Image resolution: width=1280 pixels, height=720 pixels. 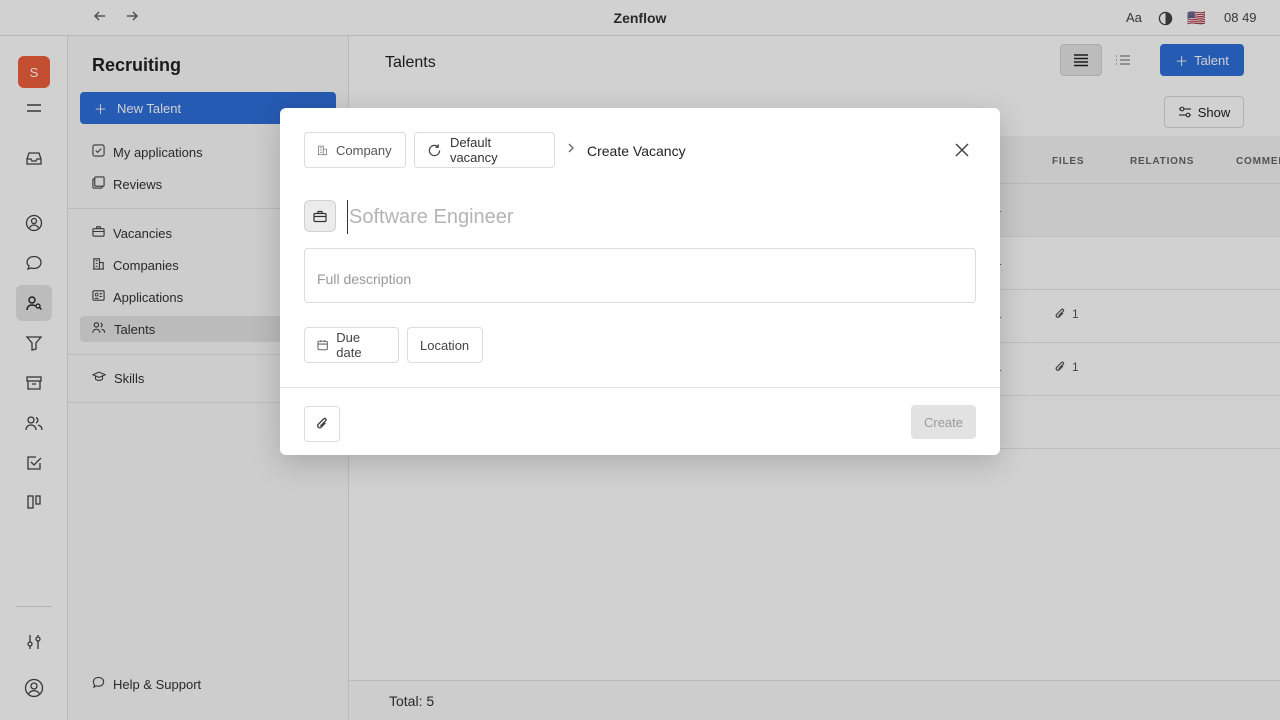 What do you see at coordinates (364, 150) in the screenshot?
I see `company-label: Company` at bounding box center [364, 150].